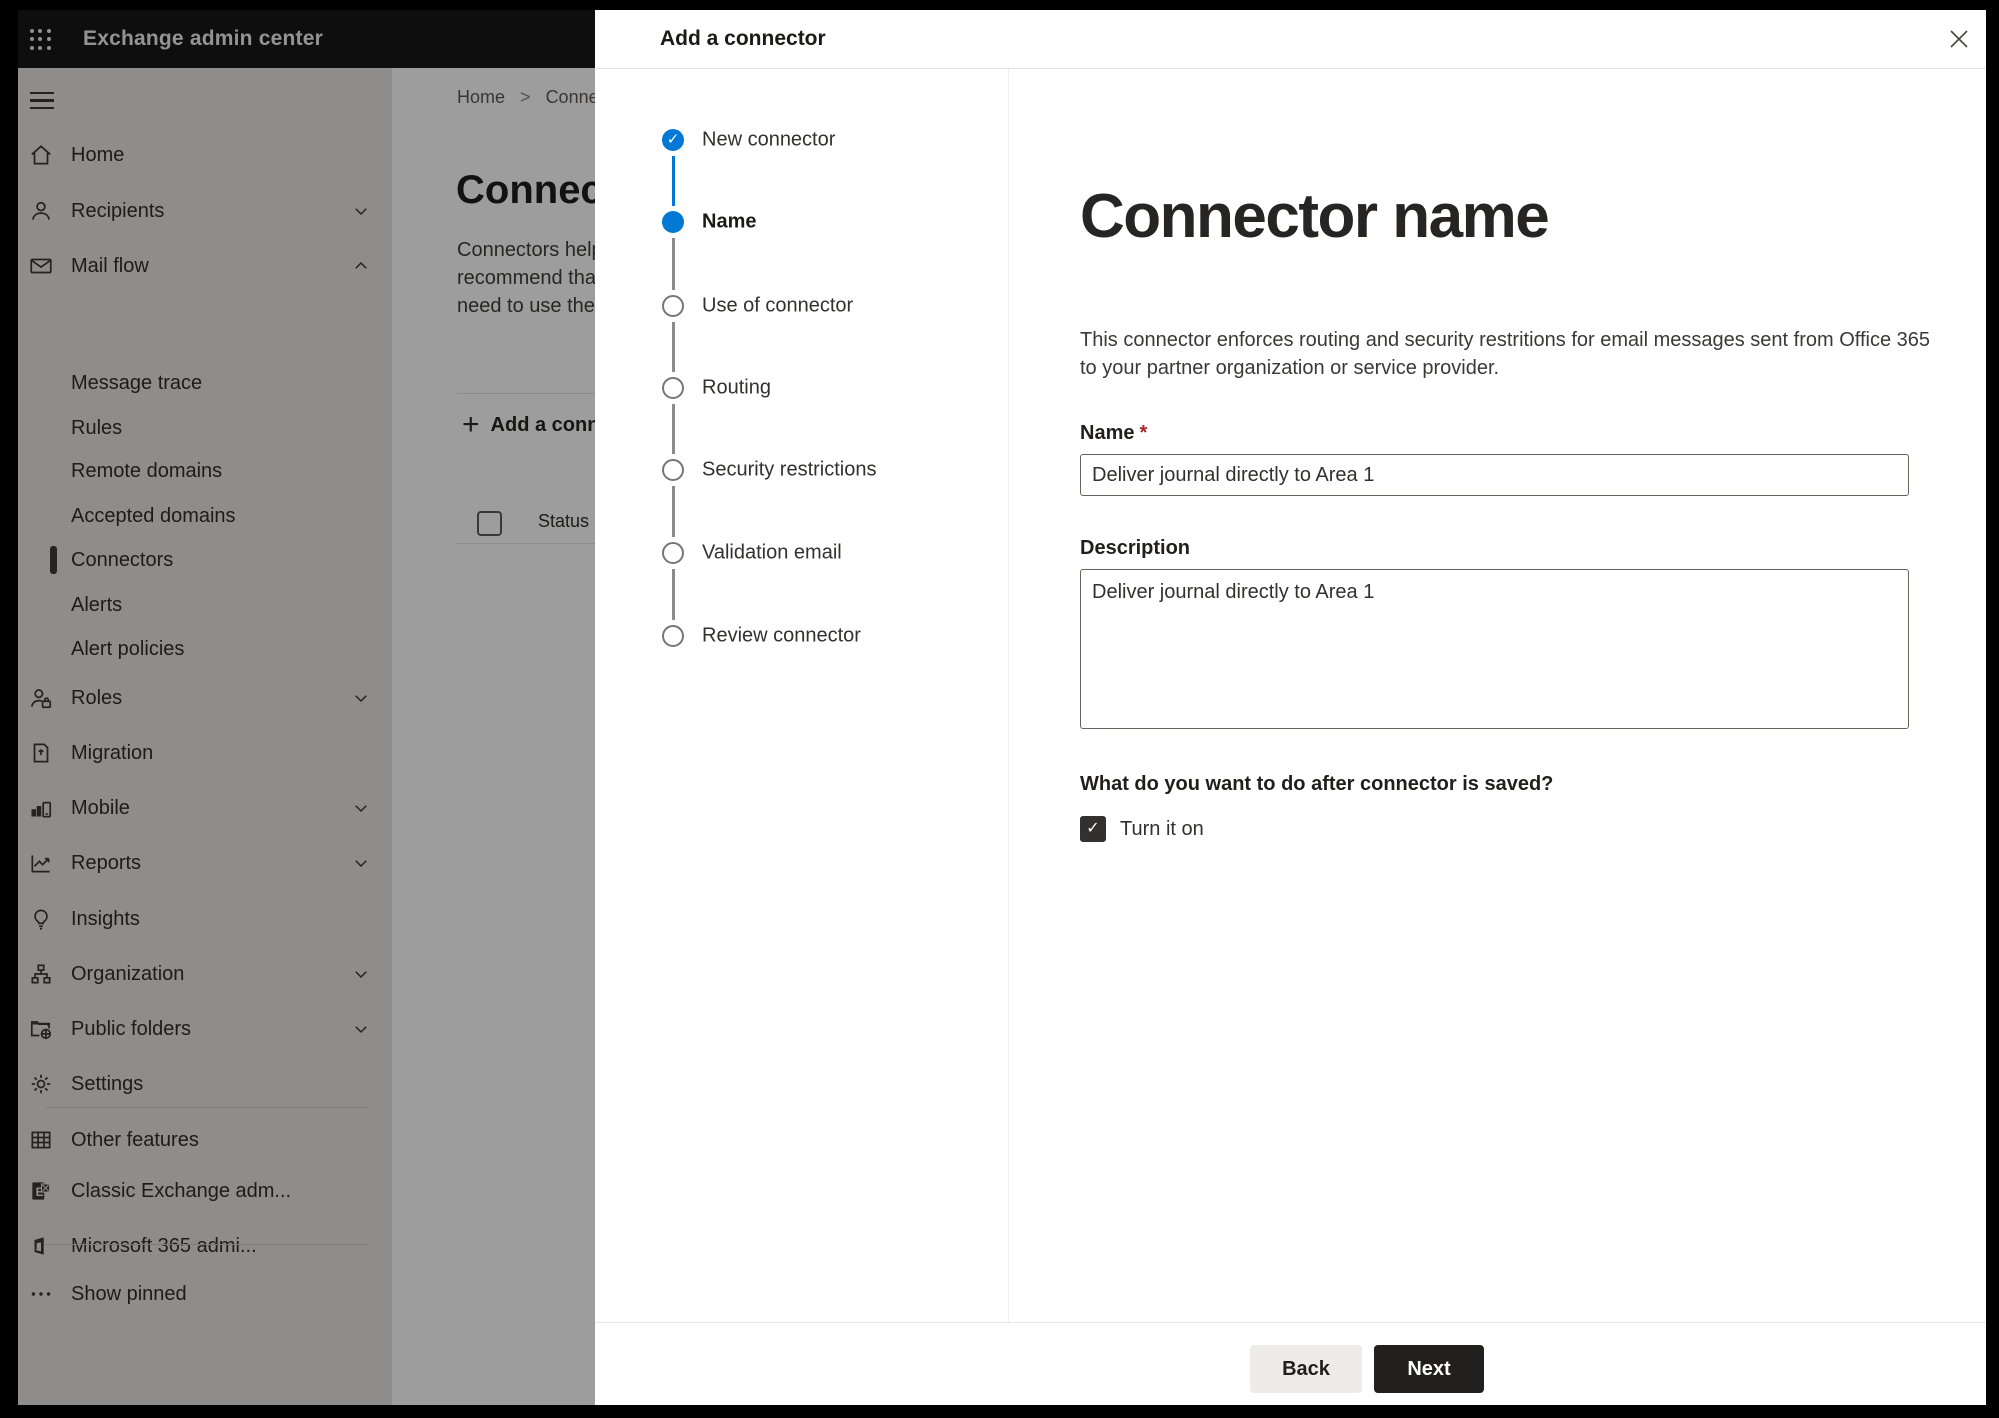  Describe the element at coordinates (1135, 548) in the screenshot. I see `description-field-label: Description` at that location.